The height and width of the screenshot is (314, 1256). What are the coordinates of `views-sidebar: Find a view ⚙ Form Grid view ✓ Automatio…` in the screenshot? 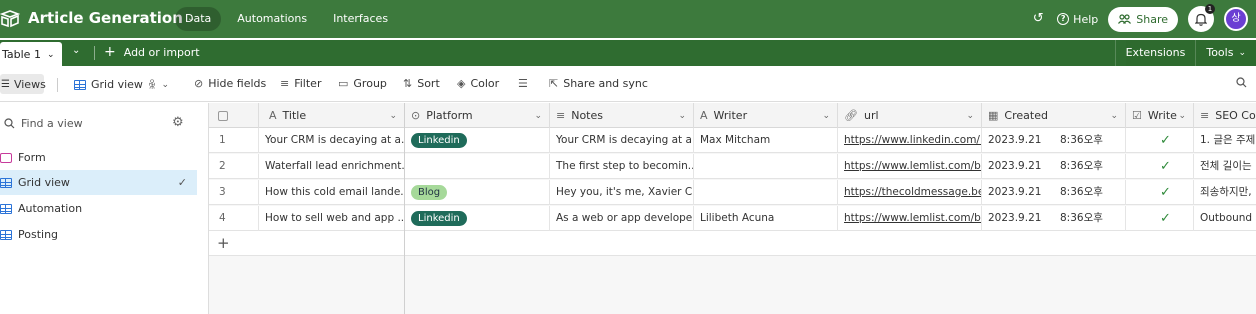 It's located at (104, 208).